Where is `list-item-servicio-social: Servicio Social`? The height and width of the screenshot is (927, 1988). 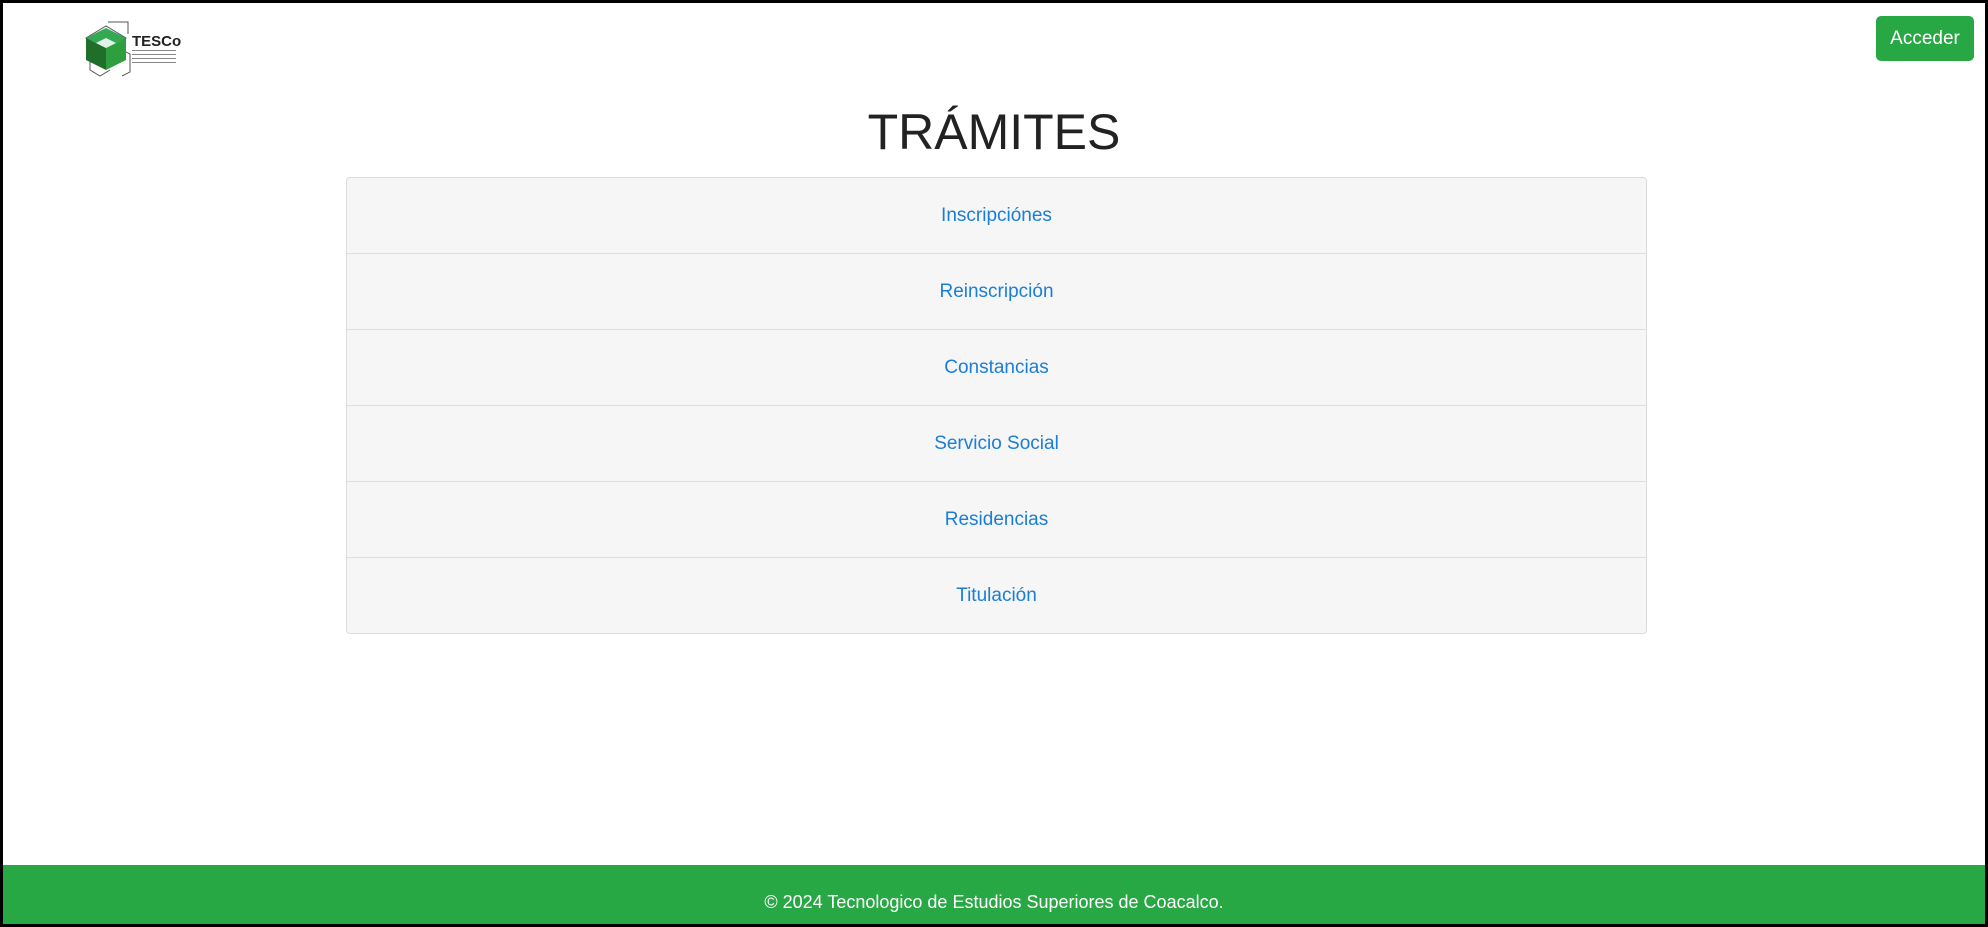 list-item-servicio-social: Servicio Social is located at coordinates (996, 443).